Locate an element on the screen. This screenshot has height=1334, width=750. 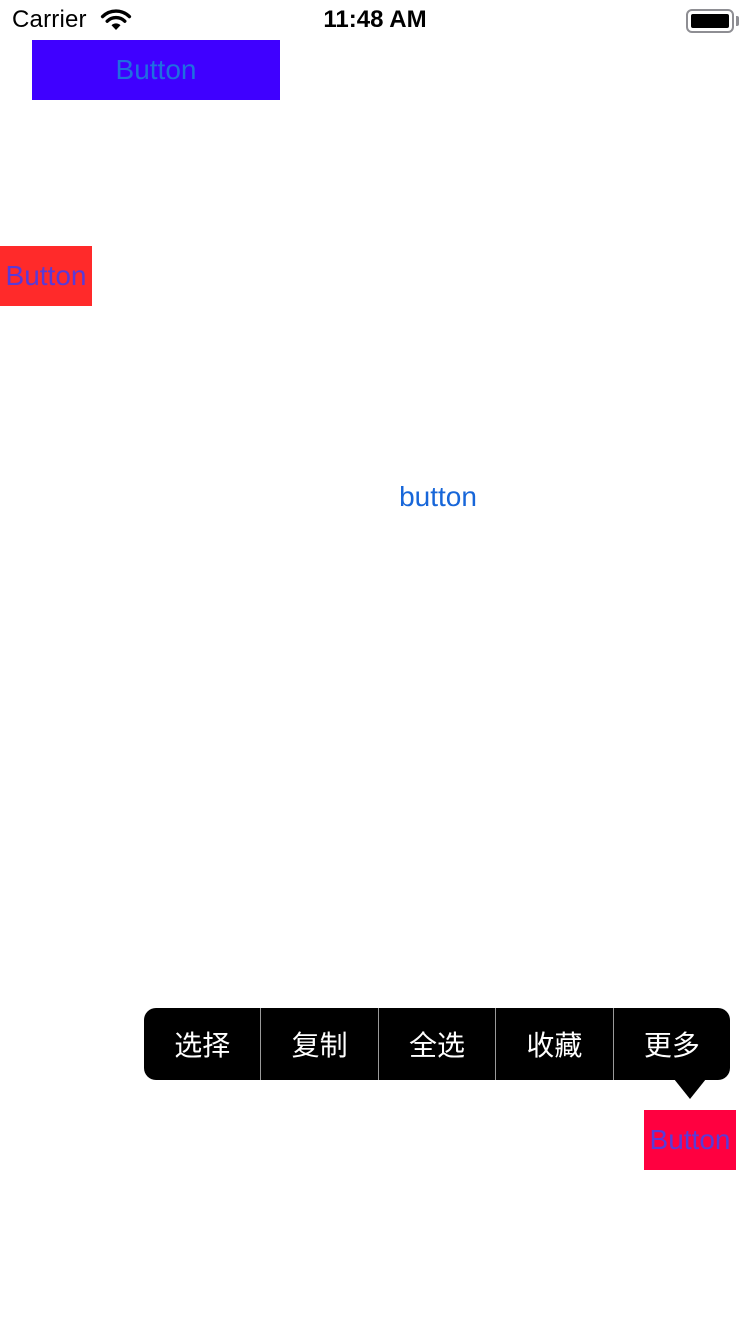
edit-menu: 选择 复制 全选 收藏 更多 is located at coordinates (437, 1044).